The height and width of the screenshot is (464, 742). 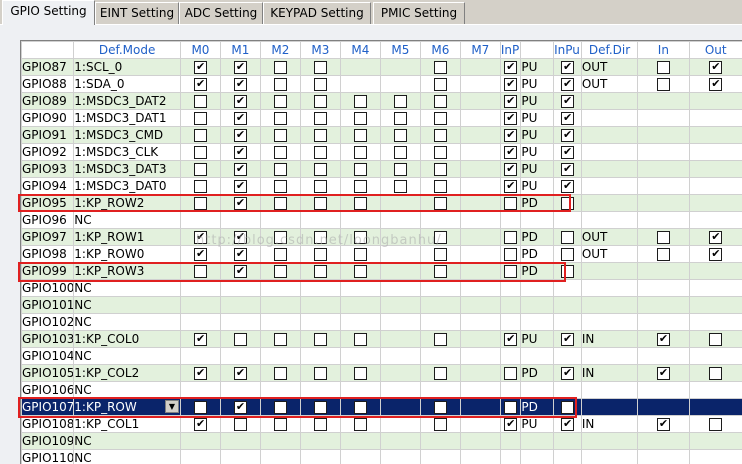 I want to click on tab-keypad-setting: KEYPAD Setting, so click(x=317, y=13).